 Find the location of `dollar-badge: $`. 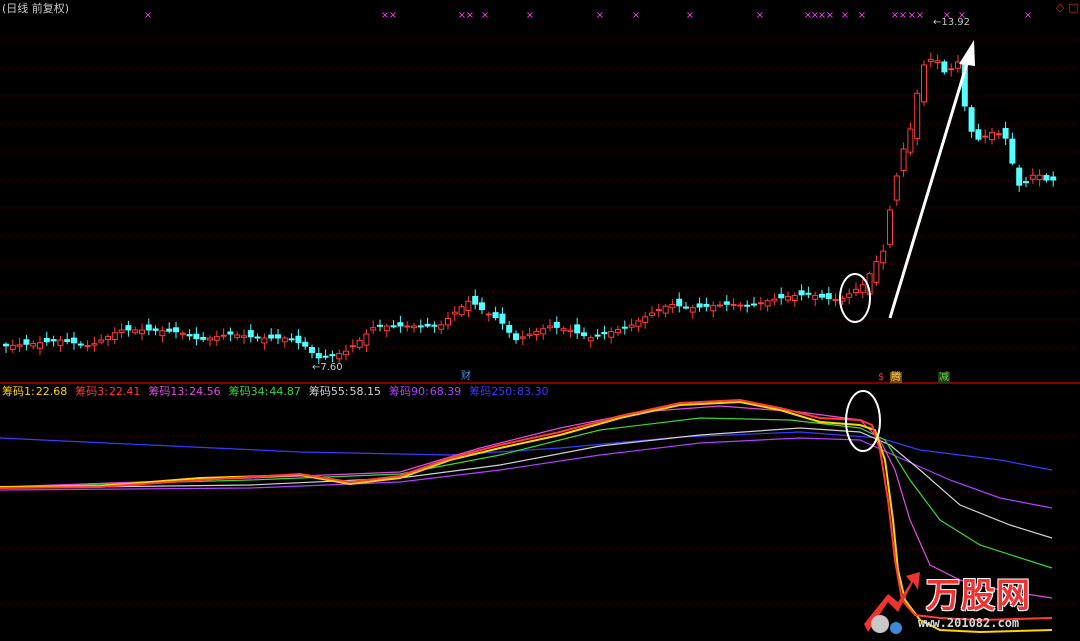

dollar-badge: $ is located at coordinates (881, 377).